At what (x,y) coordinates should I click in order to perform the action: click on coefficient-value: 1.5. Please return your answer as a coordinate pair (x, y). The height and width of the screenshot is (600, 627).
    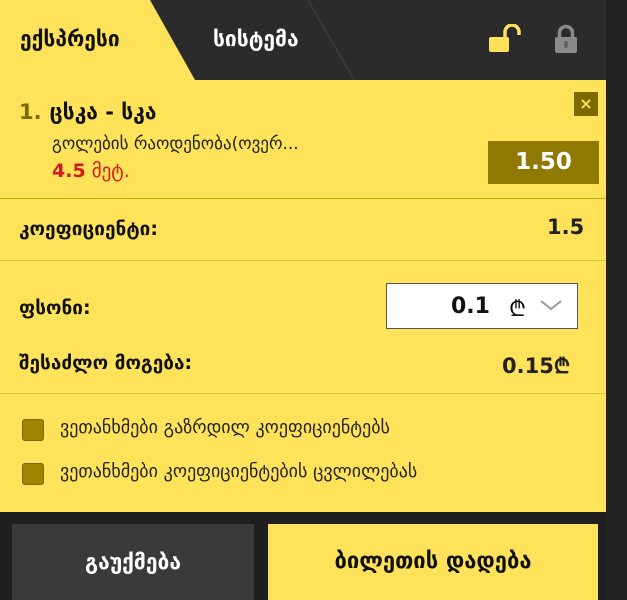
    Looking at the image, I should click on (566, 227).